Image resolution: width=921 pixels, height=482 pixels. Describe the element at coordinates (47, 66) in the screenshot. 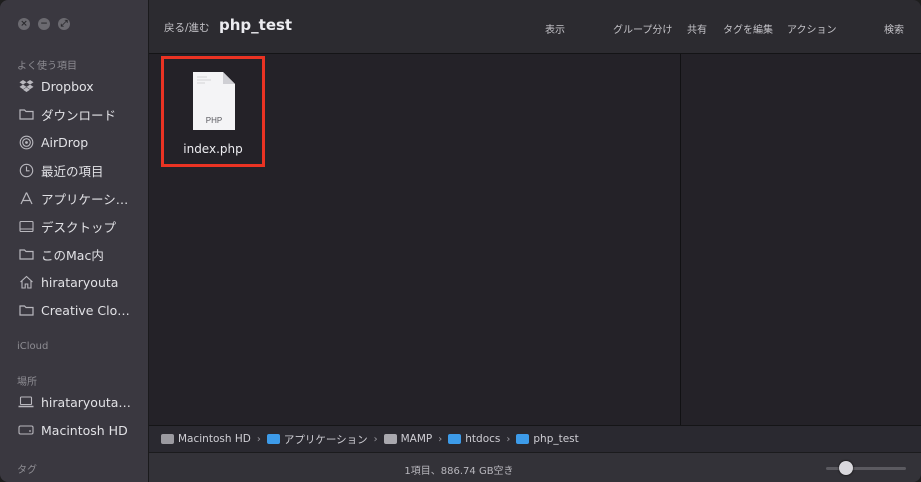

I see `favorites-label: よく使う項目` at that location.